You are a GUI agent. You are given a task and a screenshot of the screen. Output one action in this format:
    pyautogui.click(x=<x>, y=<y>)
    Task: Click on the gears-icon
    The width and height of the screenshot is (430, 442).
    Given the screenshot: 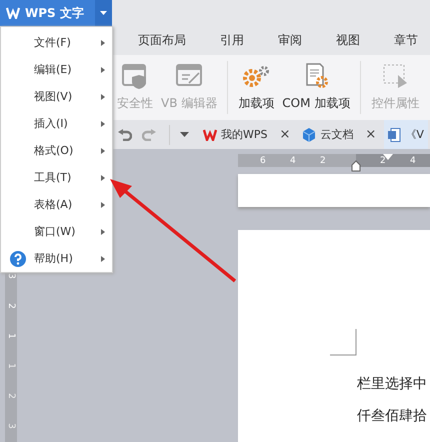 What is the action you would take?
    pyautogui.click(x=256, y=76)
    